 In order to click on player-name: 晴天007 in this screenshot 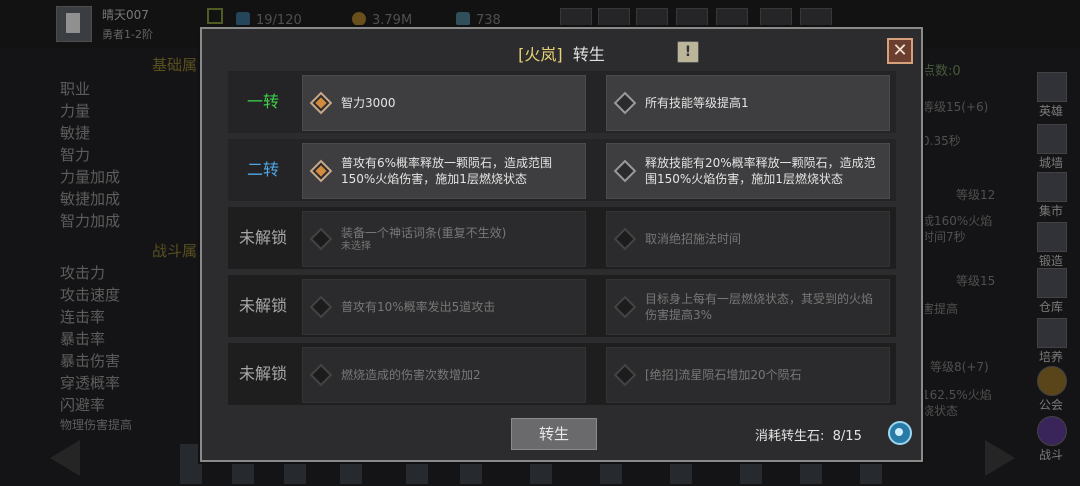, I will do `click(125, 15)`.